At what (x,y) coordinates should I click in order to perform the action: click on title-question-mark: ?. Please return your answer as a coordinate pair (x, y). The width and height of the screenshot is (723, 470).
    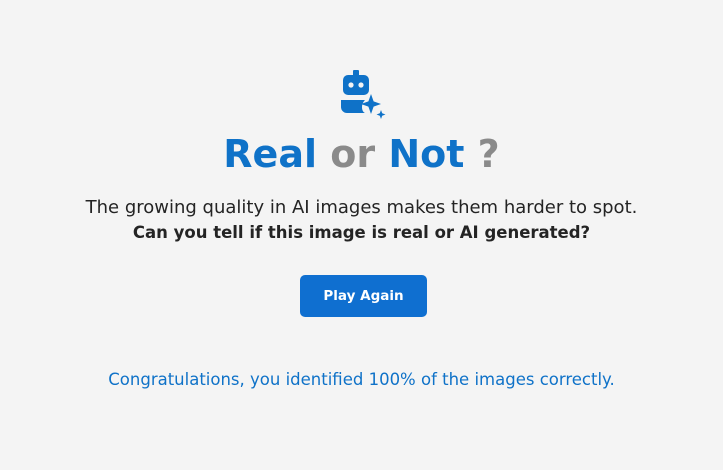
    Looking at the image, I should click on (488, 154).